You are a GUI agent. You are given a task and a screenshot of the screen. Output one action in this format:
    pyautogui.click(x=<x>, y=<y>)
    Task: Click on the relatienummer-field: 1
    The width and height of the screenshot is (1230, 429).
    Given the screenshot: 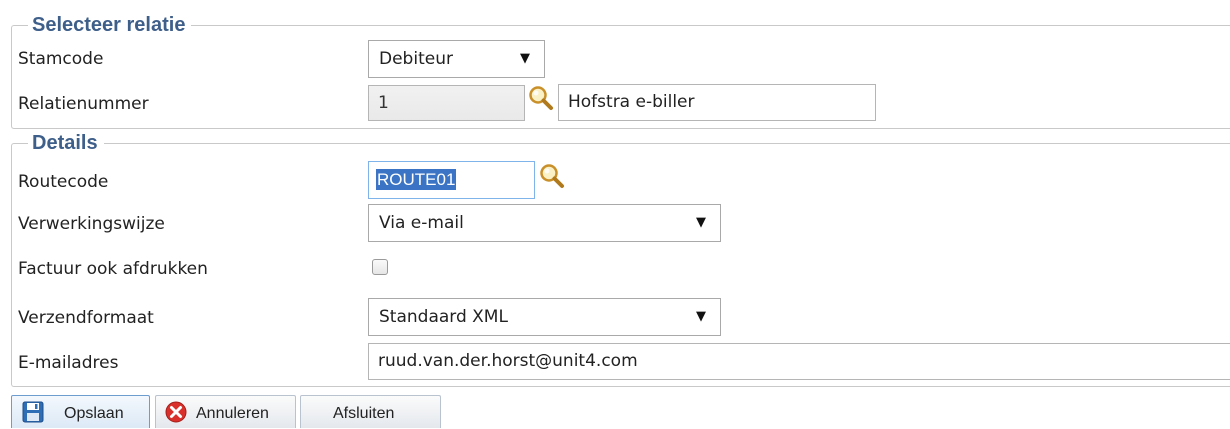 What is the action you would take?
    pyautogui.click(x=446, y=103)
    